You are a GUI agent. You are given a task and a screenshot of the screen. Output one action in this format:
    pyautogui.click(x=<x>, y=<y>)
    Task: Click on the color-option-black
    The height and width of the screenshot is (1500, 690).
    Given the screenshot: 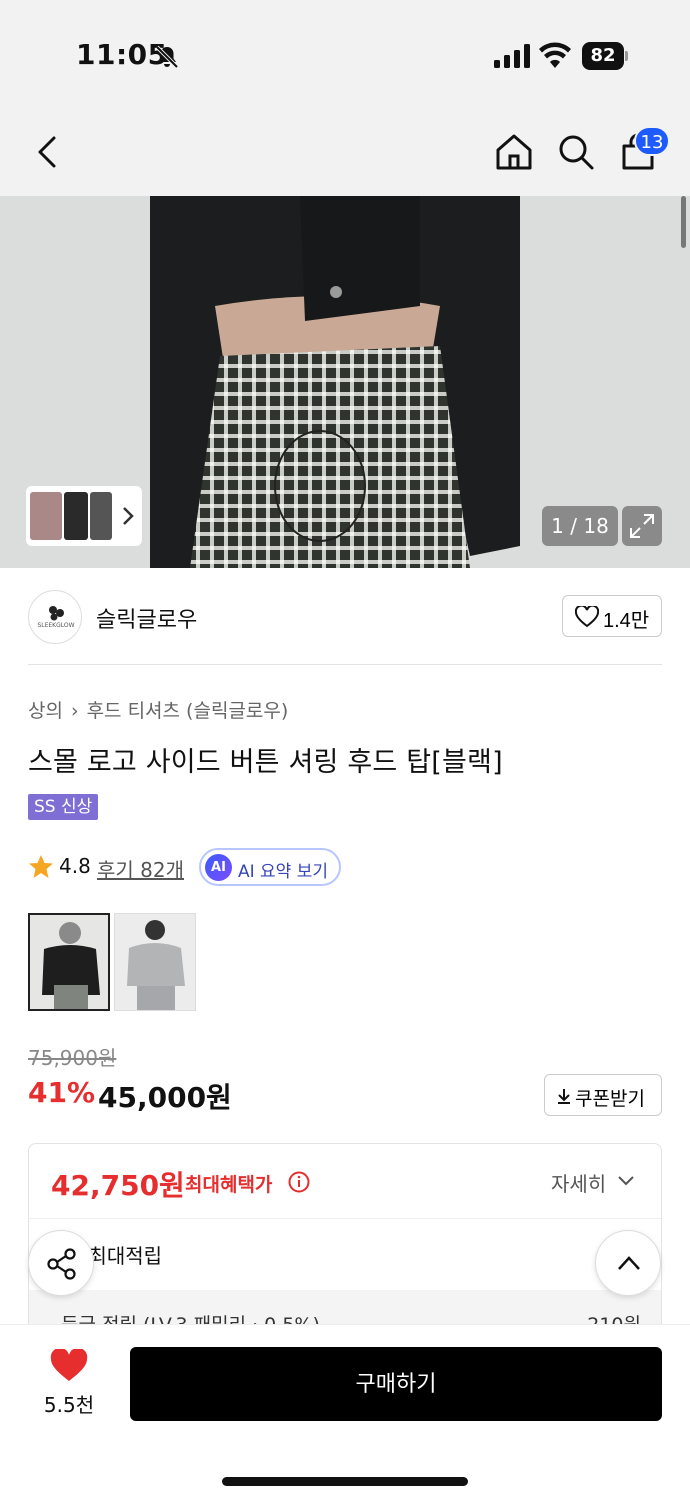 What is the action you would take?
    pyautogui.click(x=69, y=962)
    